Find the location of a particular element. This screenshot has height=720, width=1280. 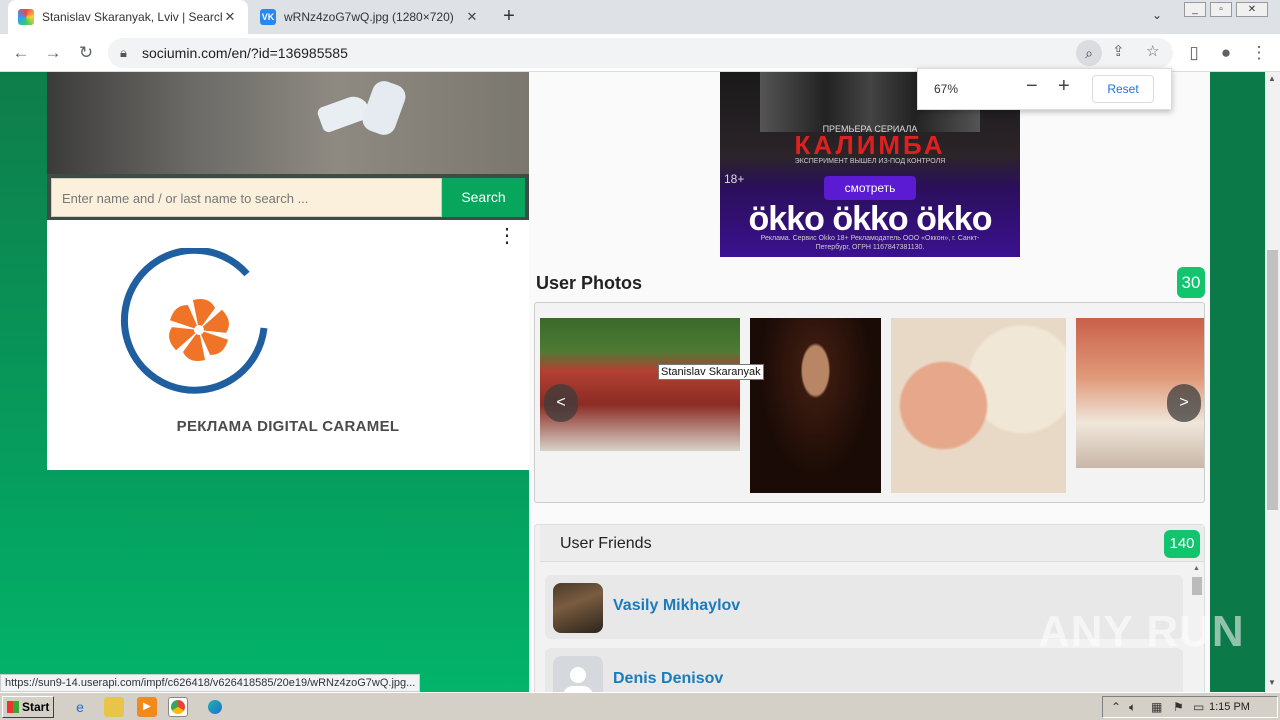

page-scrollbar: ▲ ▼ is located at coordinates (1272, 382).